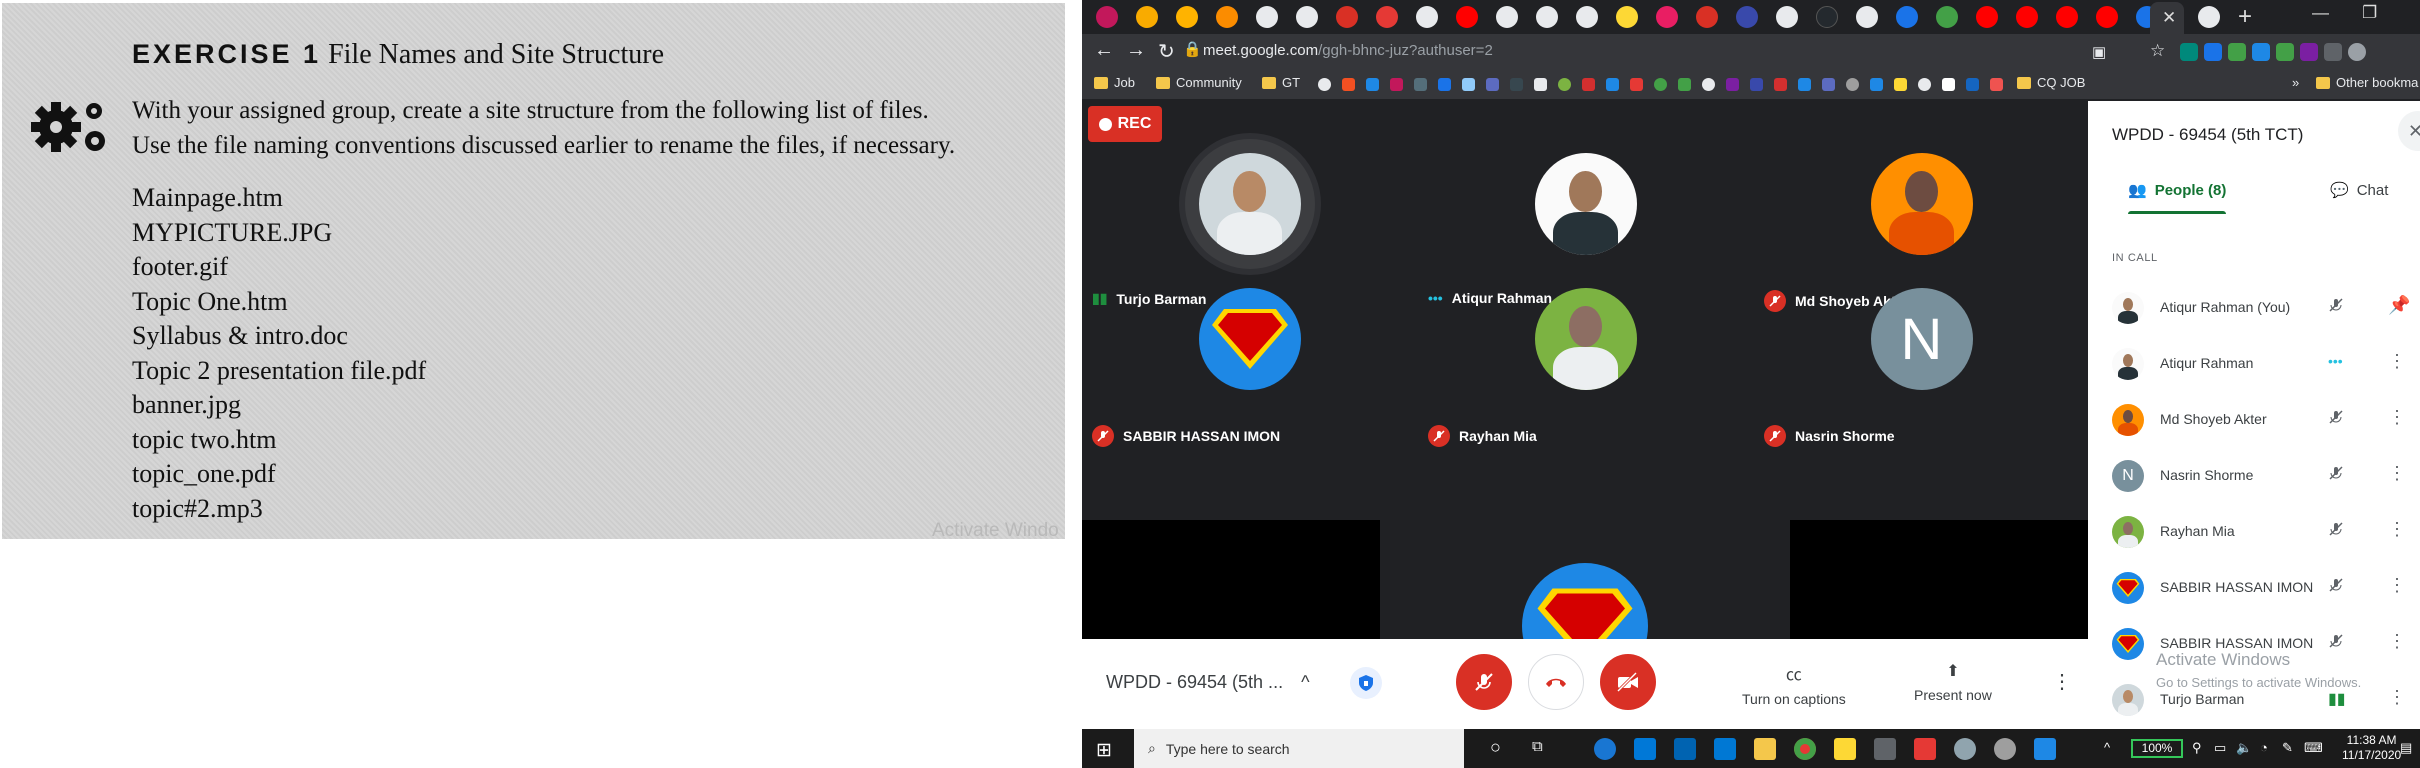  I want to click on extensions-puzzle-icon, so click(2333, 52).